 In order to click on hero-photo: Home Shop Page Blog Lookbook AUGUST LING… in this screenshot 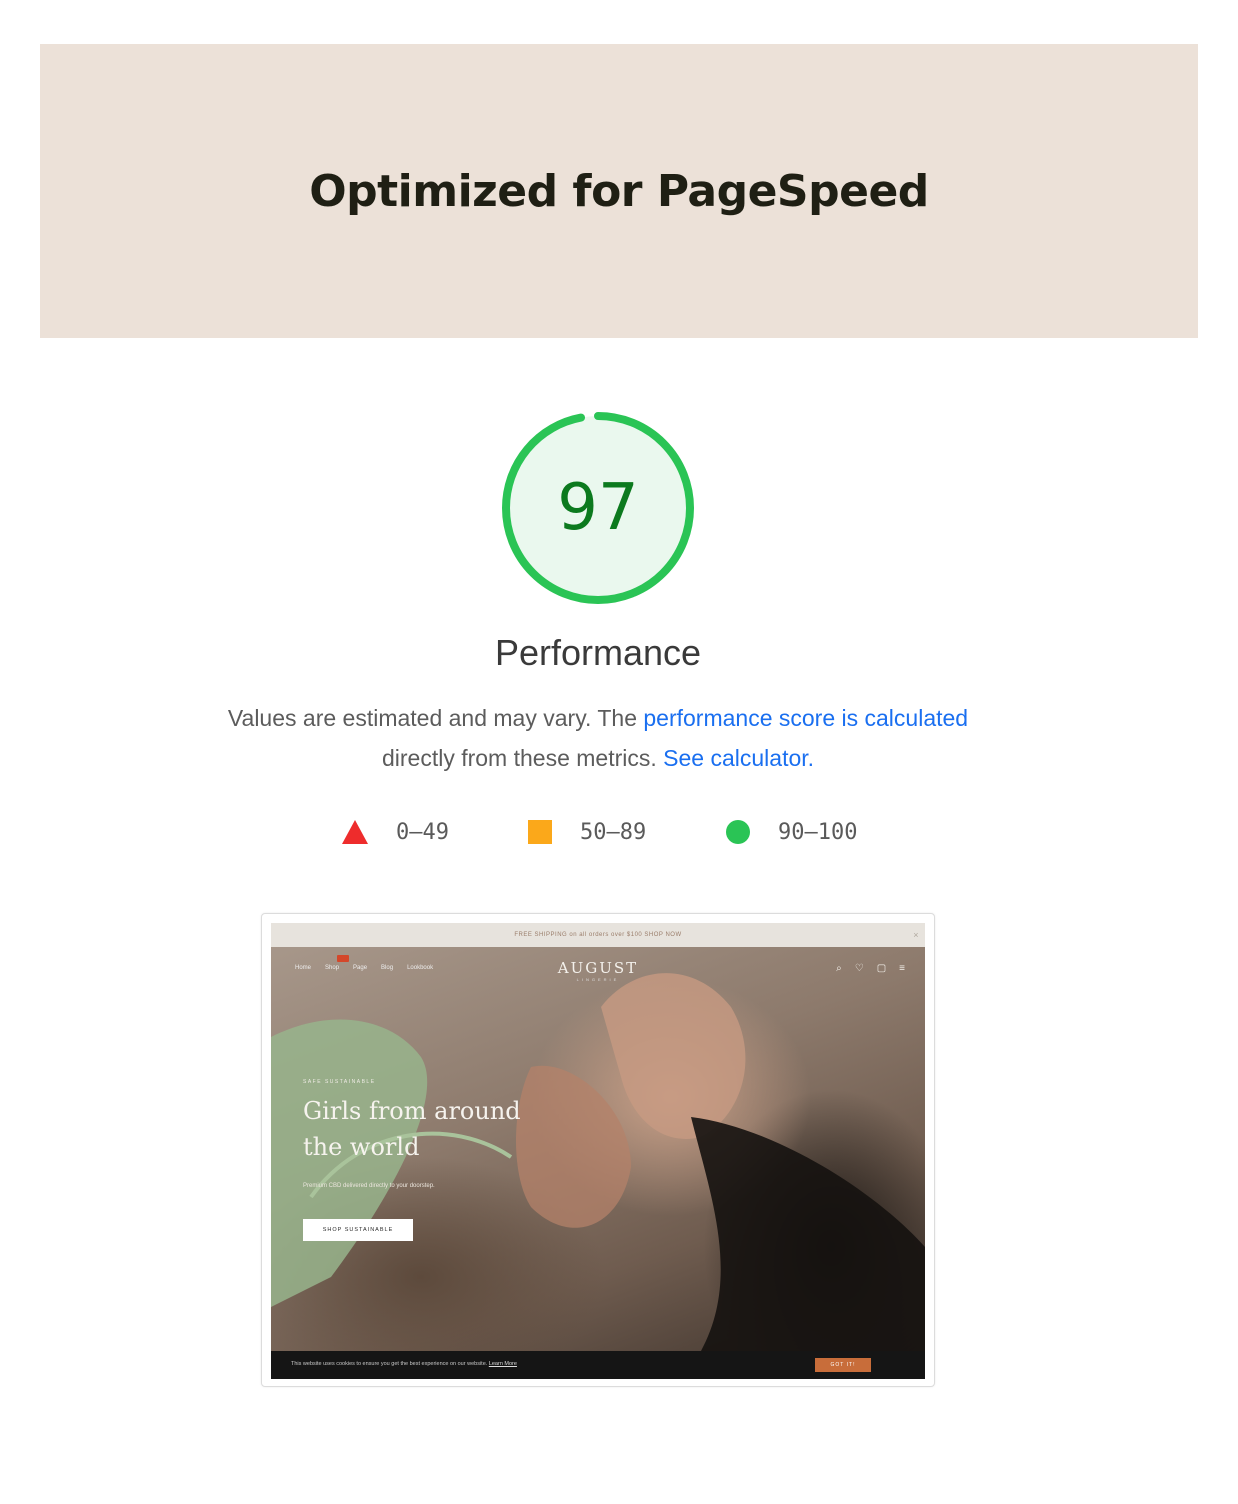, I will do `click(598, 1149)`.